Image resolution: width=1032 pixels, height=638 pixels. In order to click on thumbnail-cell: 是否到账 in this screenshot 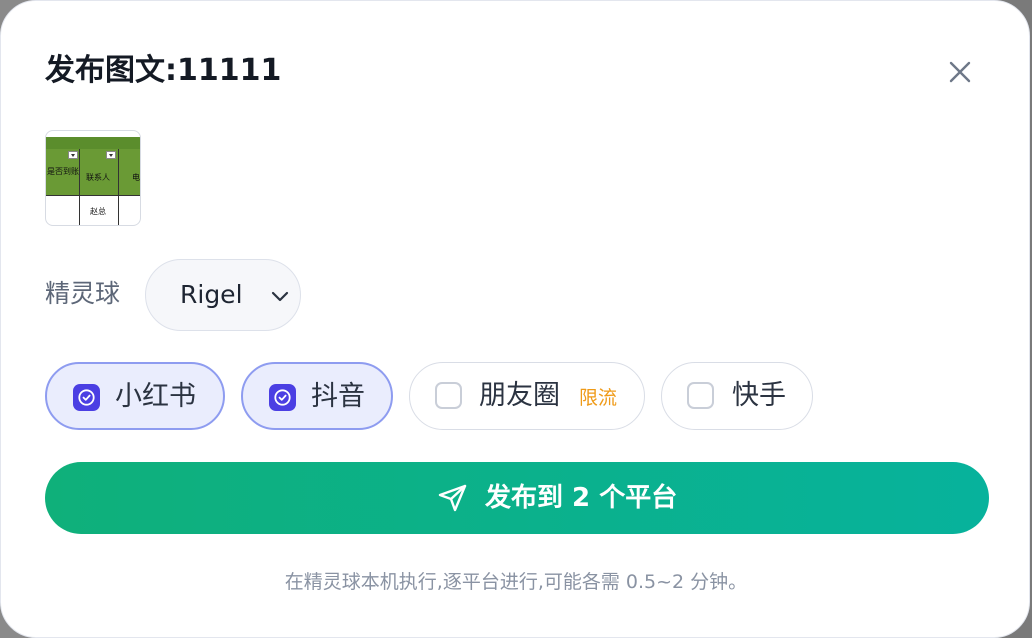, I will do `click(63, 171)`.